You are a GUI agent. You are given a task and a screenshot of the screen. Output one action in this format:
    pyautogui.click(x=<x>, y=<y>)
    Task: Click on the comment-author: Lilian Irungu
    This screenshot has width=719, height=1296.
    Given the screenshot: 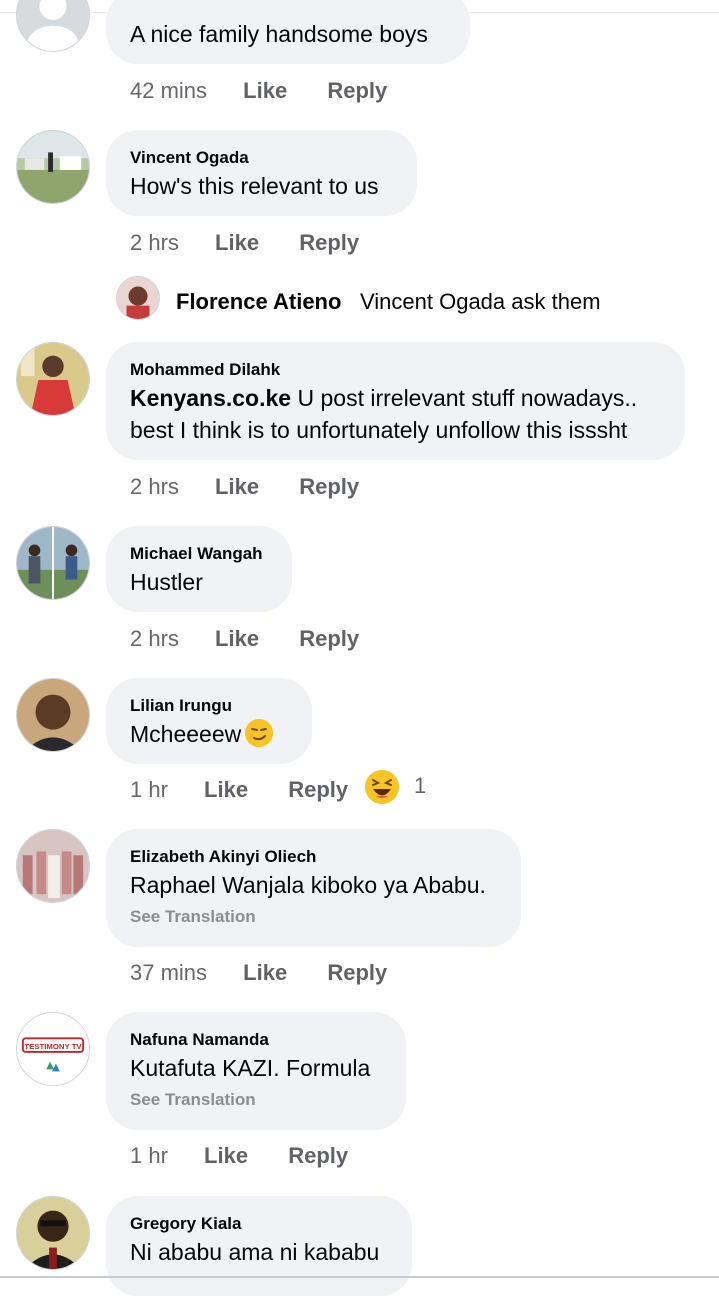 What is the action you would take?
    pyautogui.click(x=209, y=706)
    